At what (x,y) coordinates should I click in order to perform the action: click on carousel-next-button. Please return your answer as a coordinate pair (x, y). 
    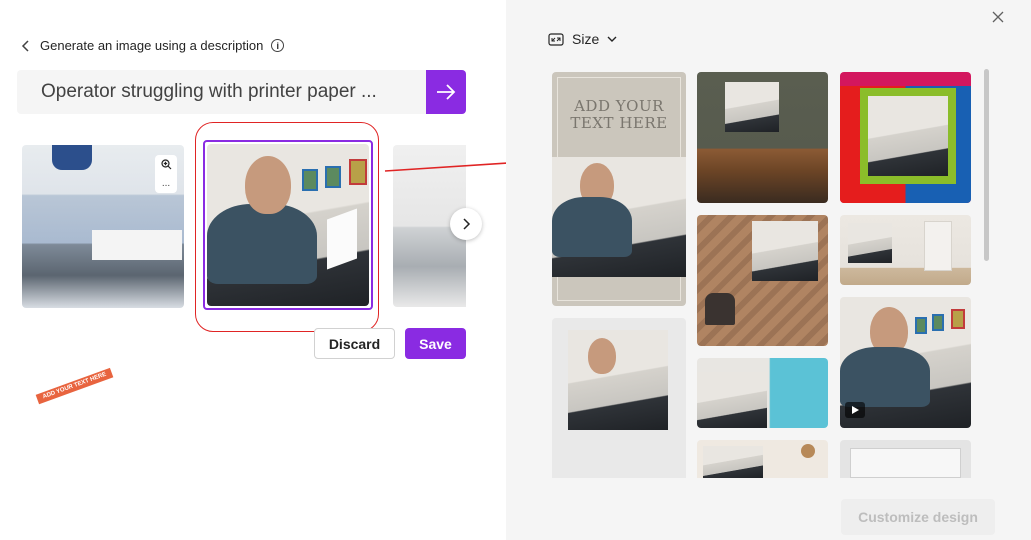
    Looking at the image, I should click on (466, 224).